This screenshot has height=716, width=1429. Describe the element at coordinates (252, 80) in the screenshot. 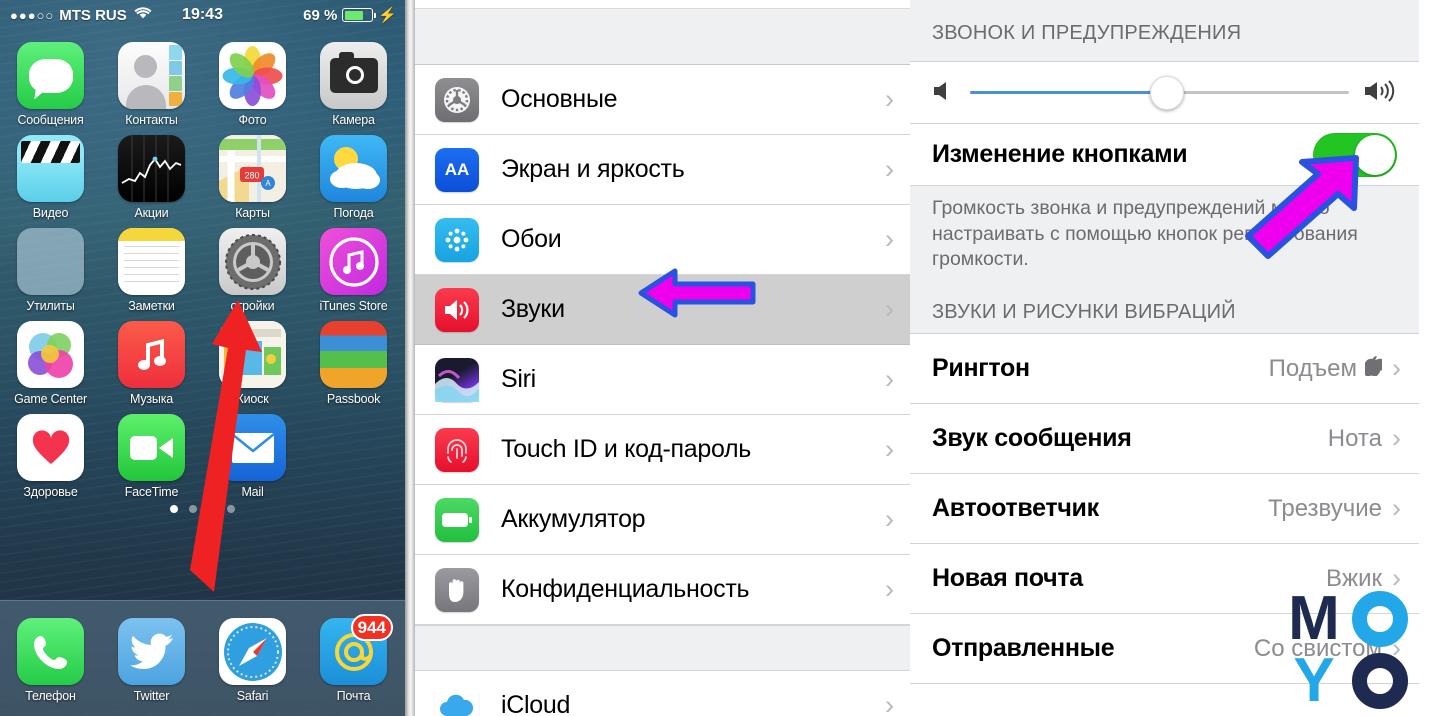

I see `app-photos: Фото` at that location.